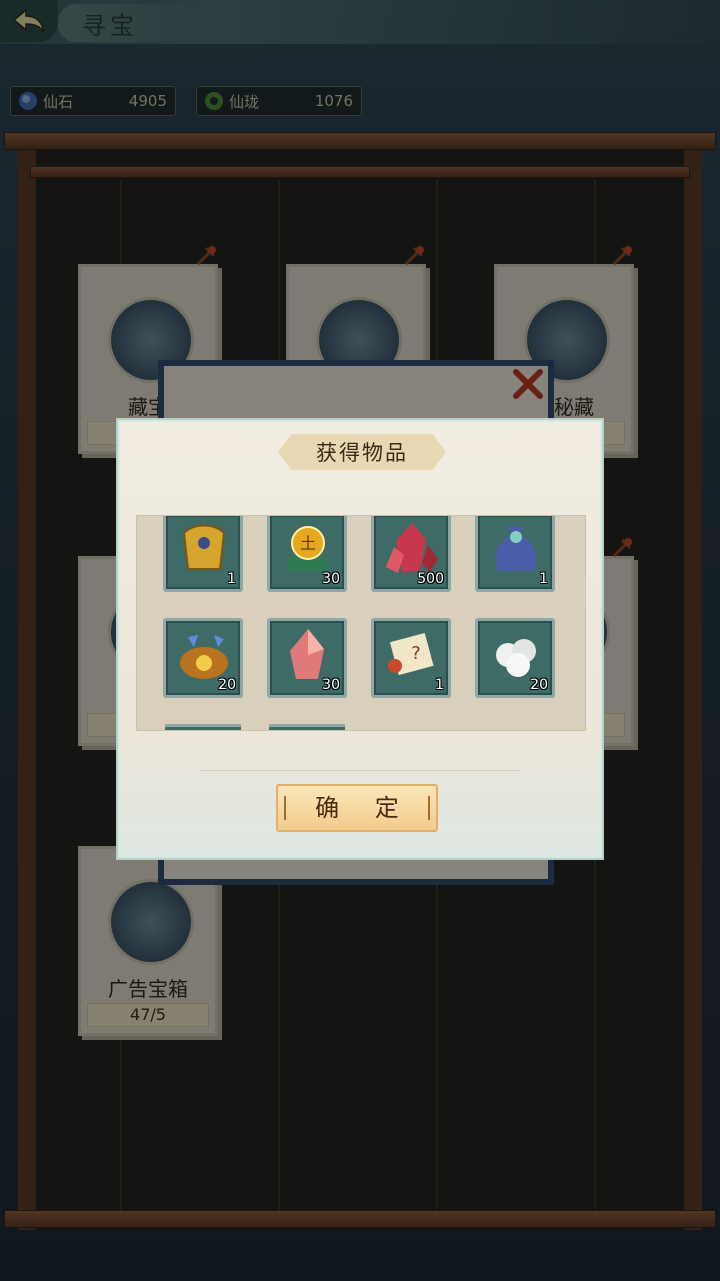 The image size is (720, 1281). I want to click on svg-text: 土, so click(308, 543).